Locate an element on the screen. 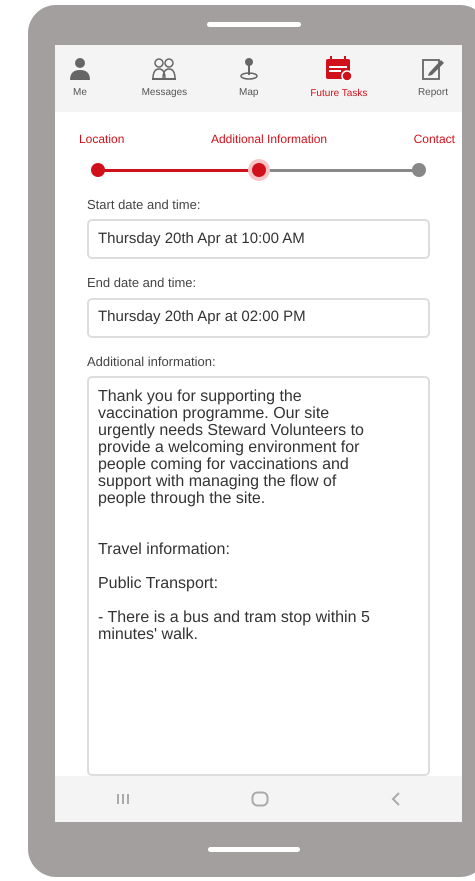  recent-apps-icon is located at coordinates (123, 799).